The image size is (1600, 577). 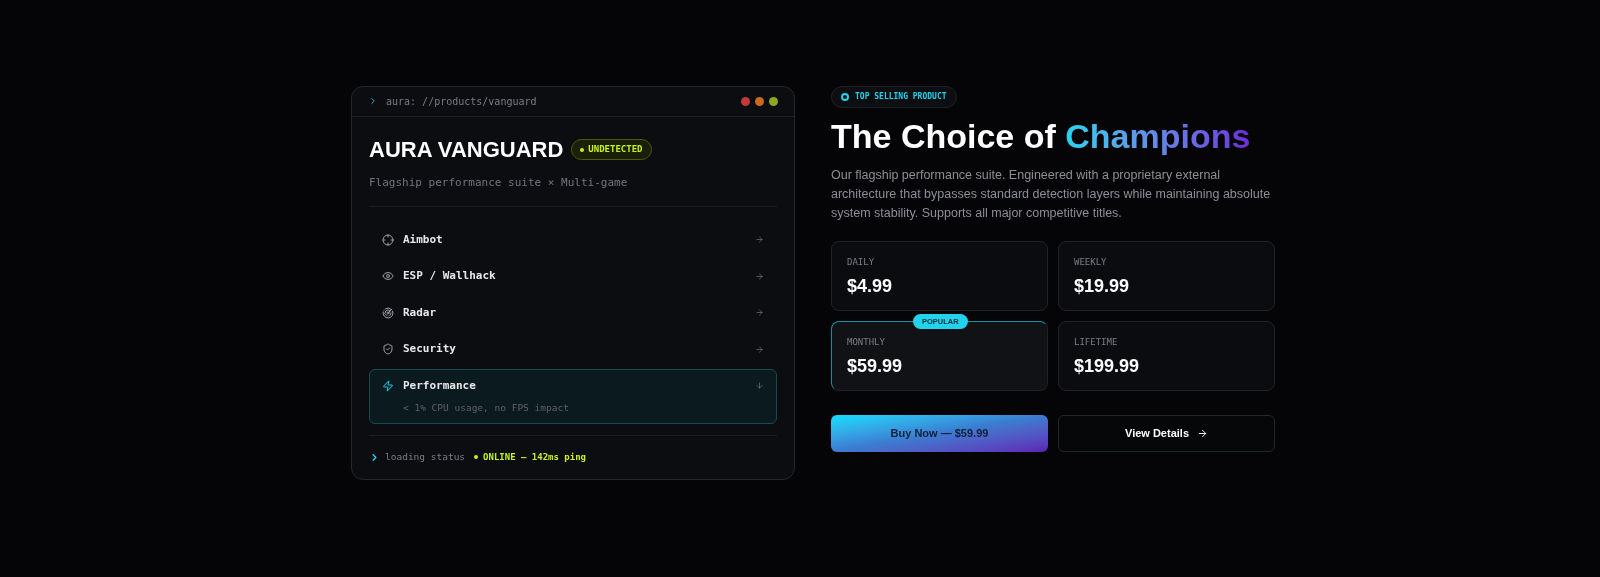 I want to click on view-details-button: View Details, so click(x=1166, y=433).